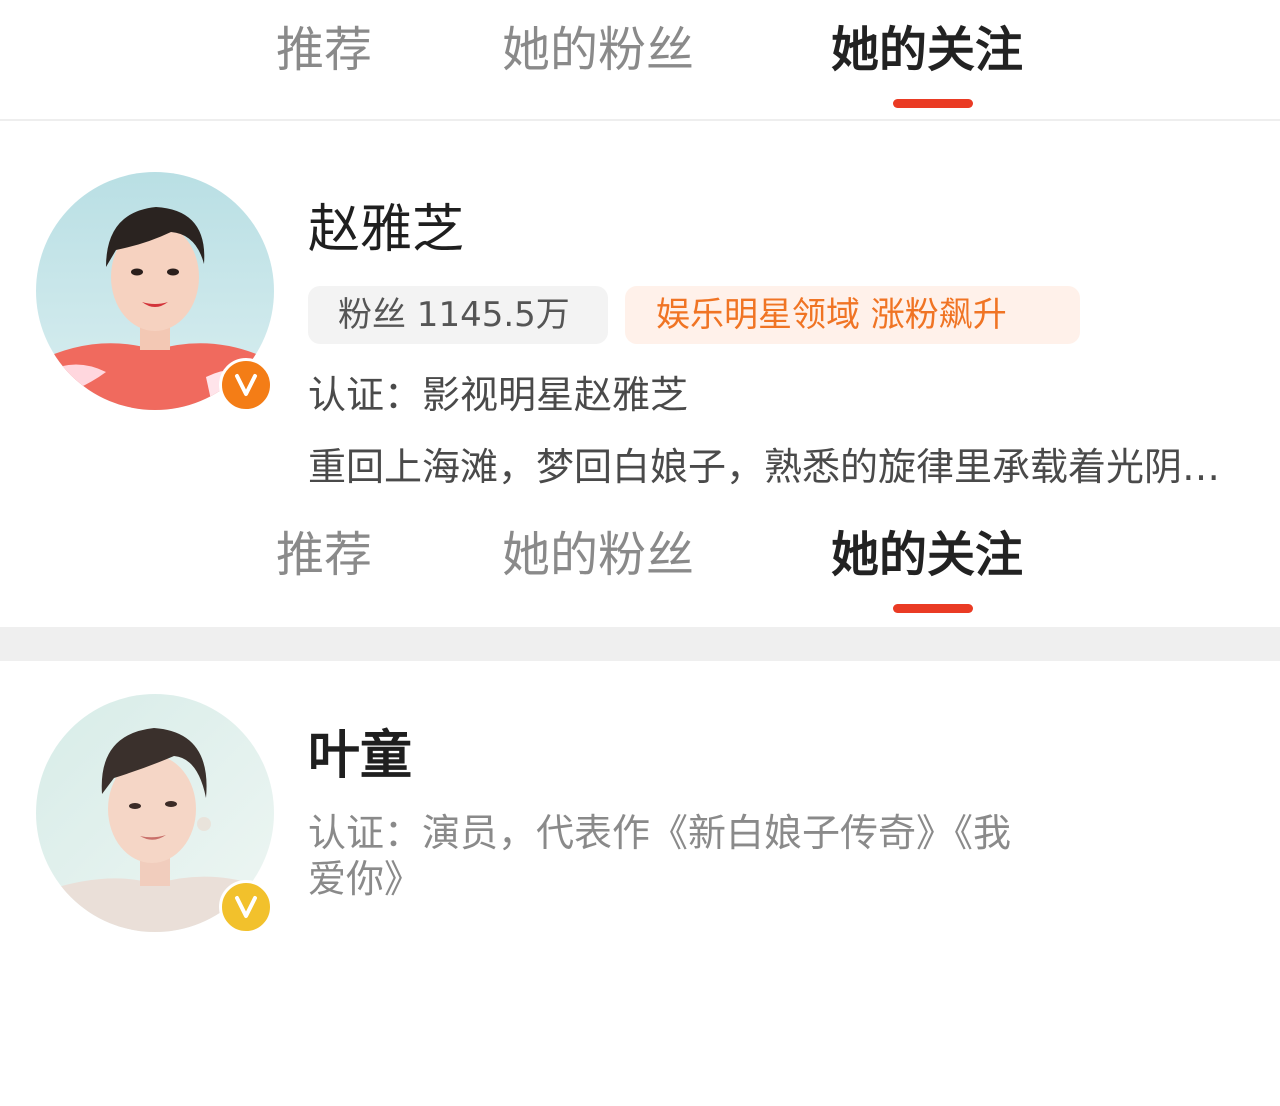  Describe the element at coordinates (458, 315) in the screenshot. I see `fans-count-badge: 粉丝 1145.5万` at that location.